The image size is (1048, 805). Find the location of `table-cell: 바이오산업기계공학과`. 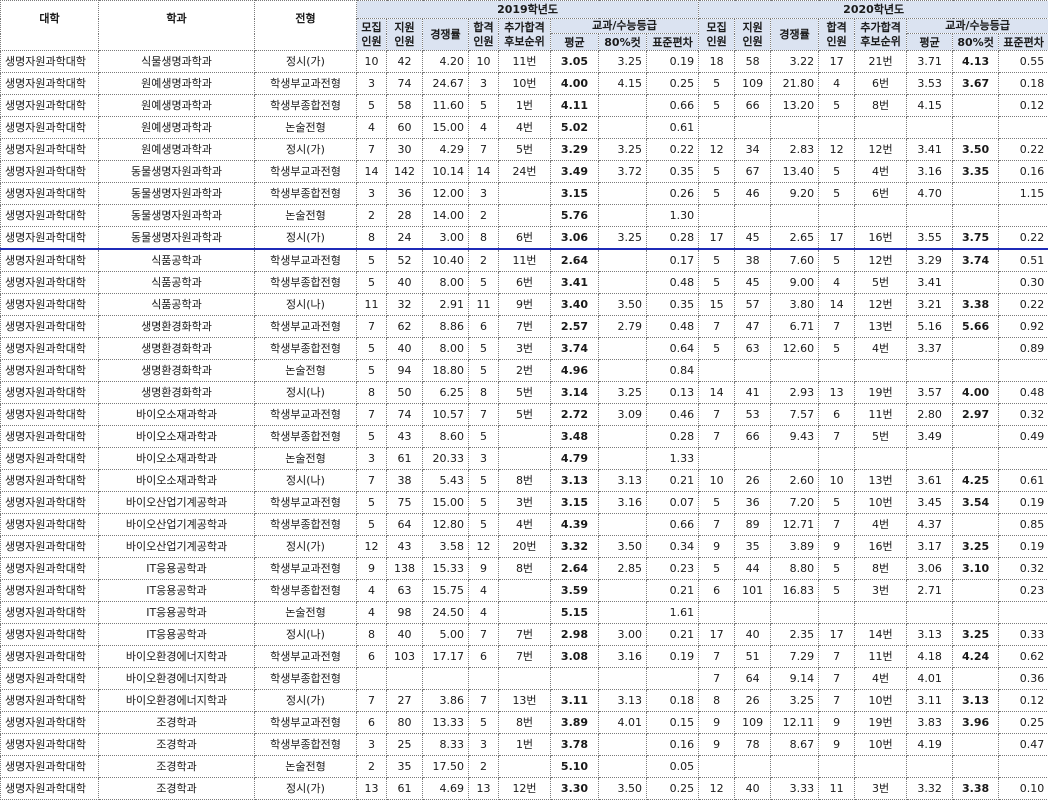

table-cell: 바이오산업기계공학과 is located at coordinates (176, 502).